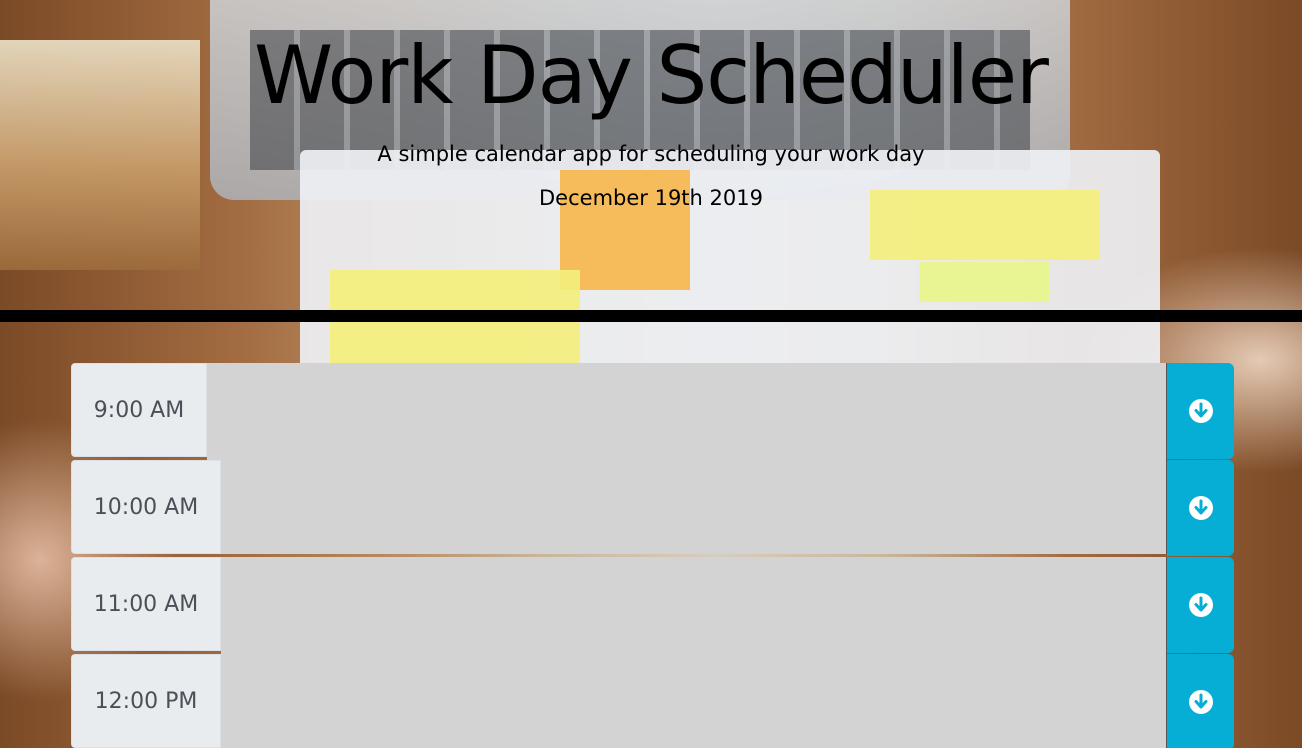 This screenshot has width=1302, height=748. Describe the element at coordinates (139, 410) in the screenshot. I see `hour-label: 9:00 AM` at that location.